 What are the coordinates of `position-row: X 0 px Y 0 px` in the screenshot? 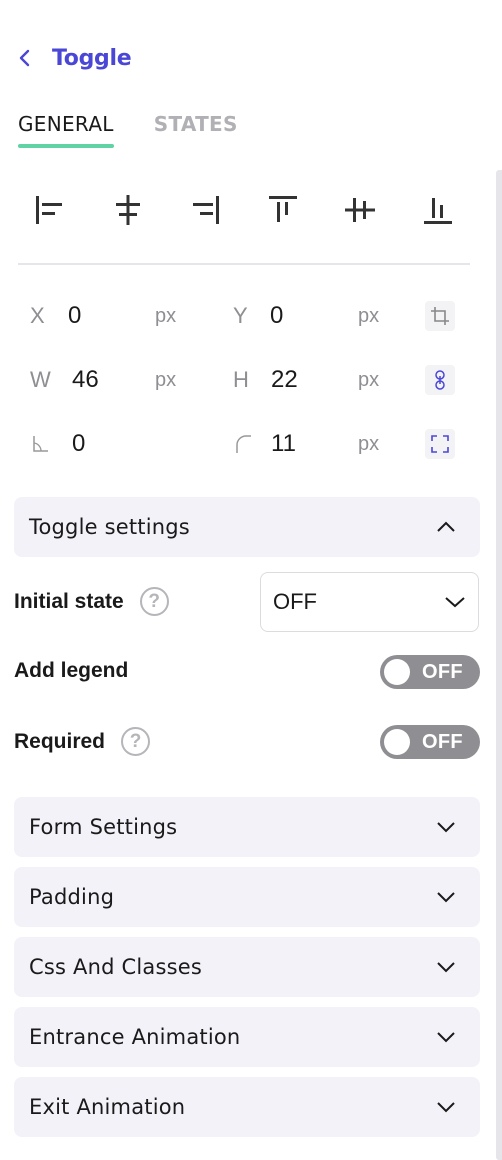 It's located at (244, 316).